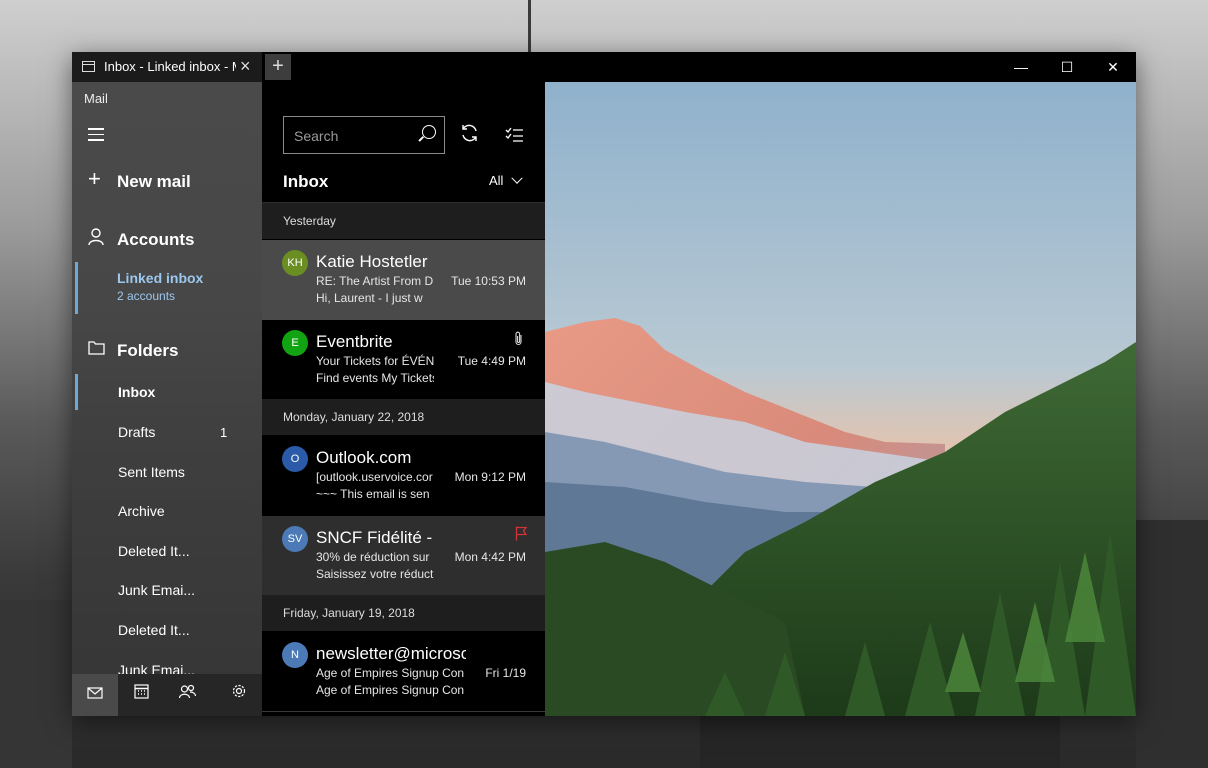 This screenshot has height=768, width=1208. I want to click on calendar-icon, so click(141, 693).